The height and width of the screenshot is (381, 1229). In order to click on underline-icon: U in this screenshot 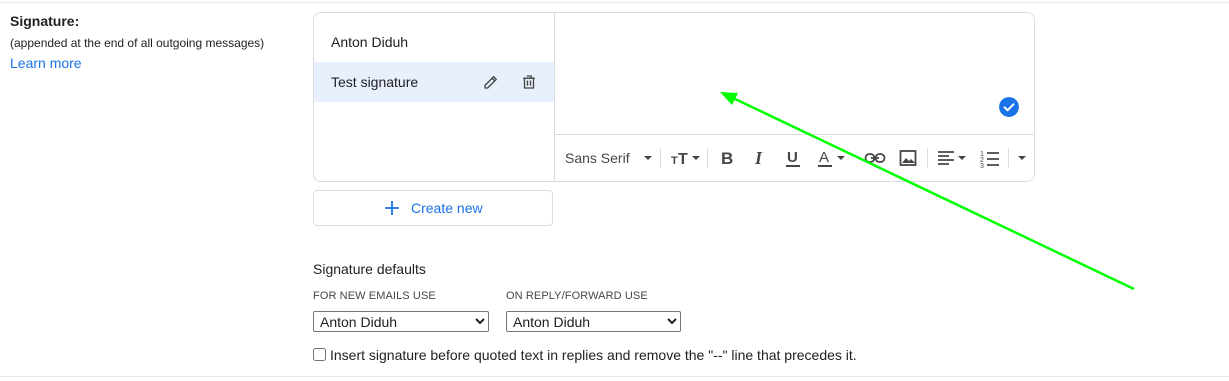, I will do `click(793, 158)`.